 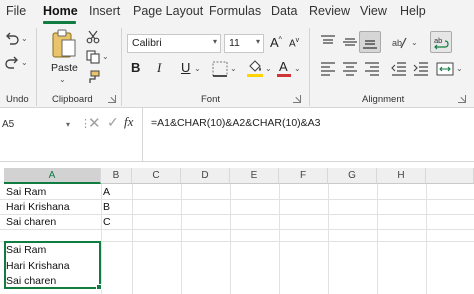 What do you see at coordinates (297, 99) in the screenshot?
I see `font-launcher-icon` at bounding box center [297, 99].